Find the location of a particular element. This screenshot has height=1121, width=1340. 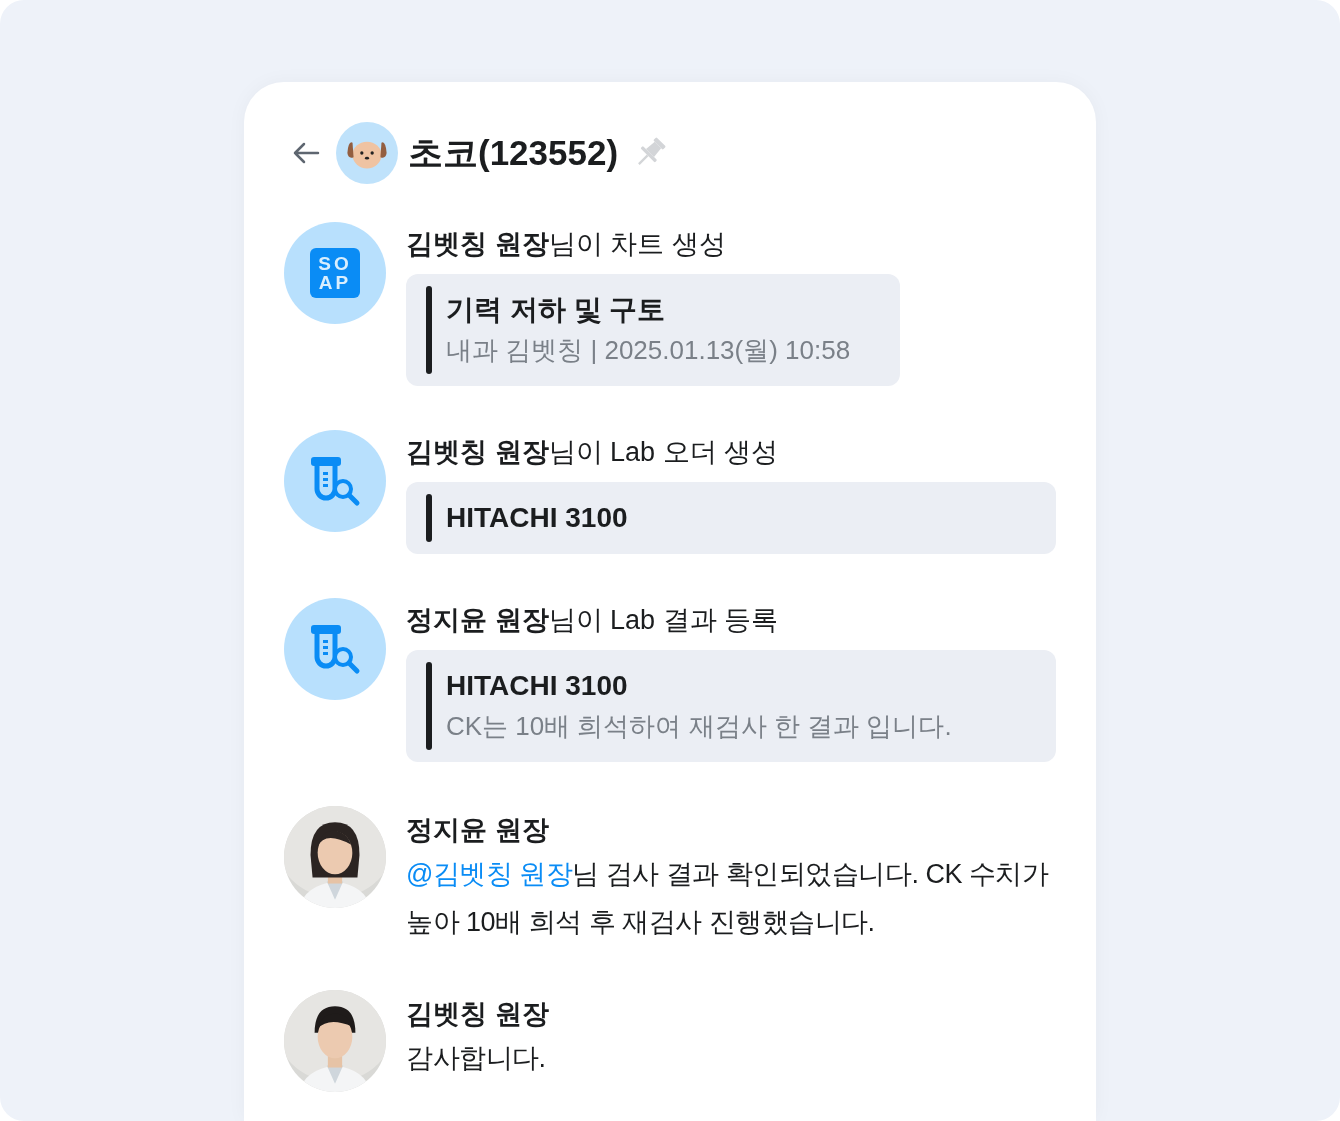

event-card: HITACHI 3100 is located at coordinates (731, 518).